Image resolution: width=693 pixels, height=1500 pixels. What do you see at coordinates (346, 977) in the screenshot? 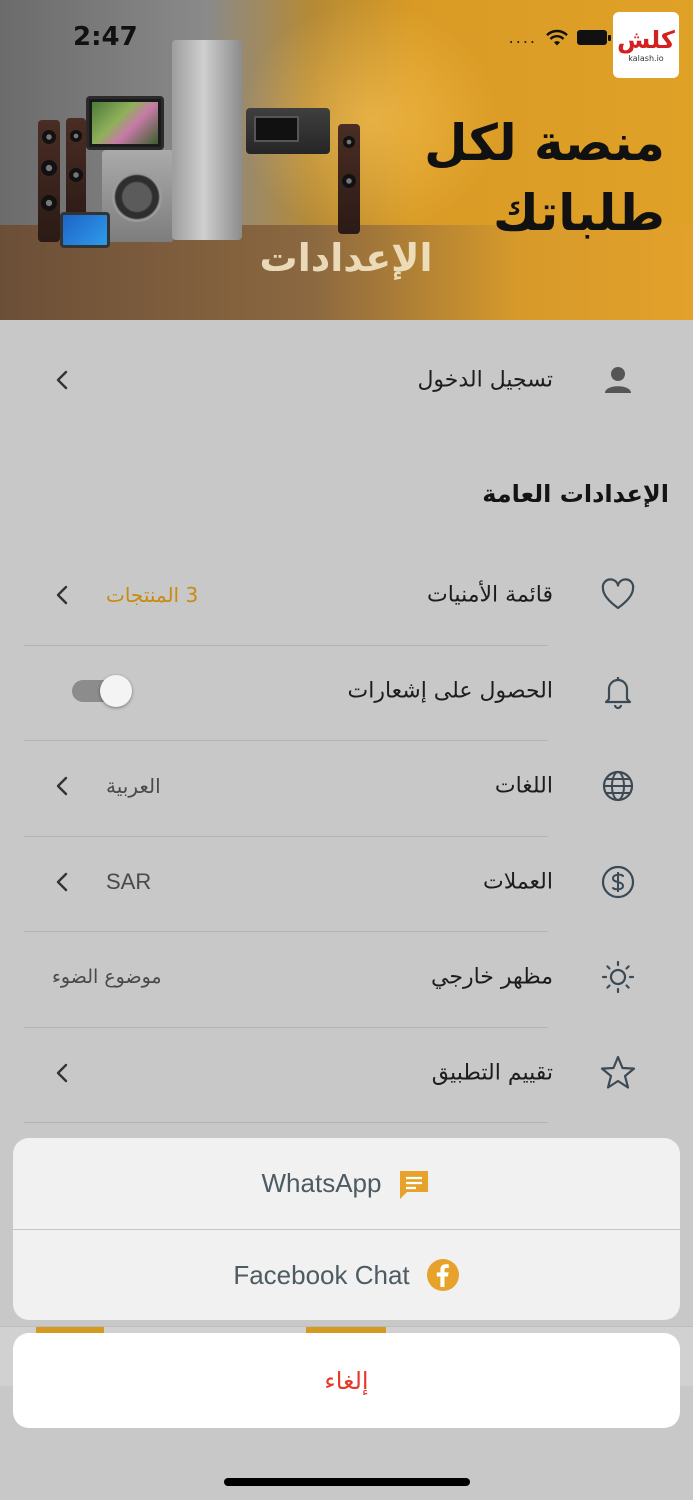
I see `appearance-row: مظهر خارجي موضوع الضوء` at bounding box center [346, 977].